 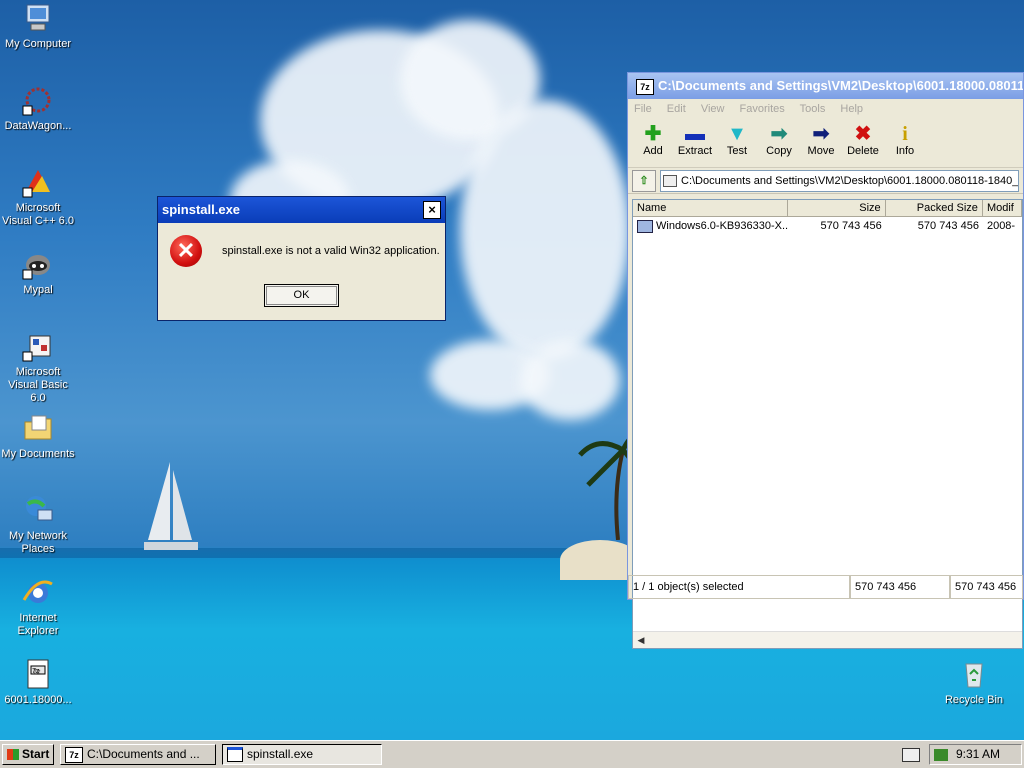 What do you see at coordinates (653, 134) in the screenshot?
I see `add-icon: ✚` at bounding box center [653, 134].